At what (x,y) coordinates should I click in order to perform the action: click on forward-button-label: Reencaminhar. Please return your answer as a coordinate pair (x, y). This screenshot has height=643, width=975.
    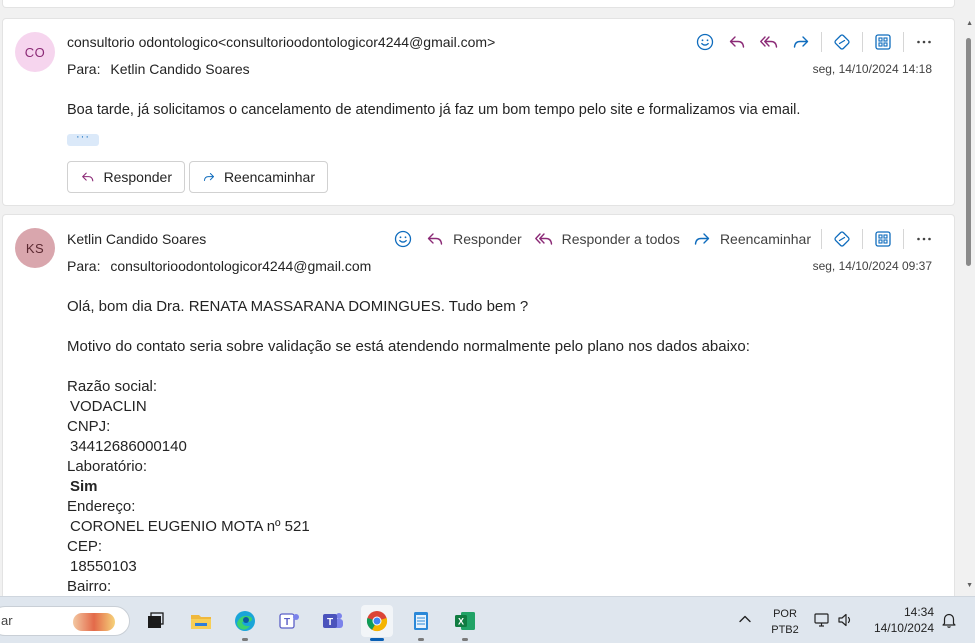
    Looking at the image, I should click on (269, 177).